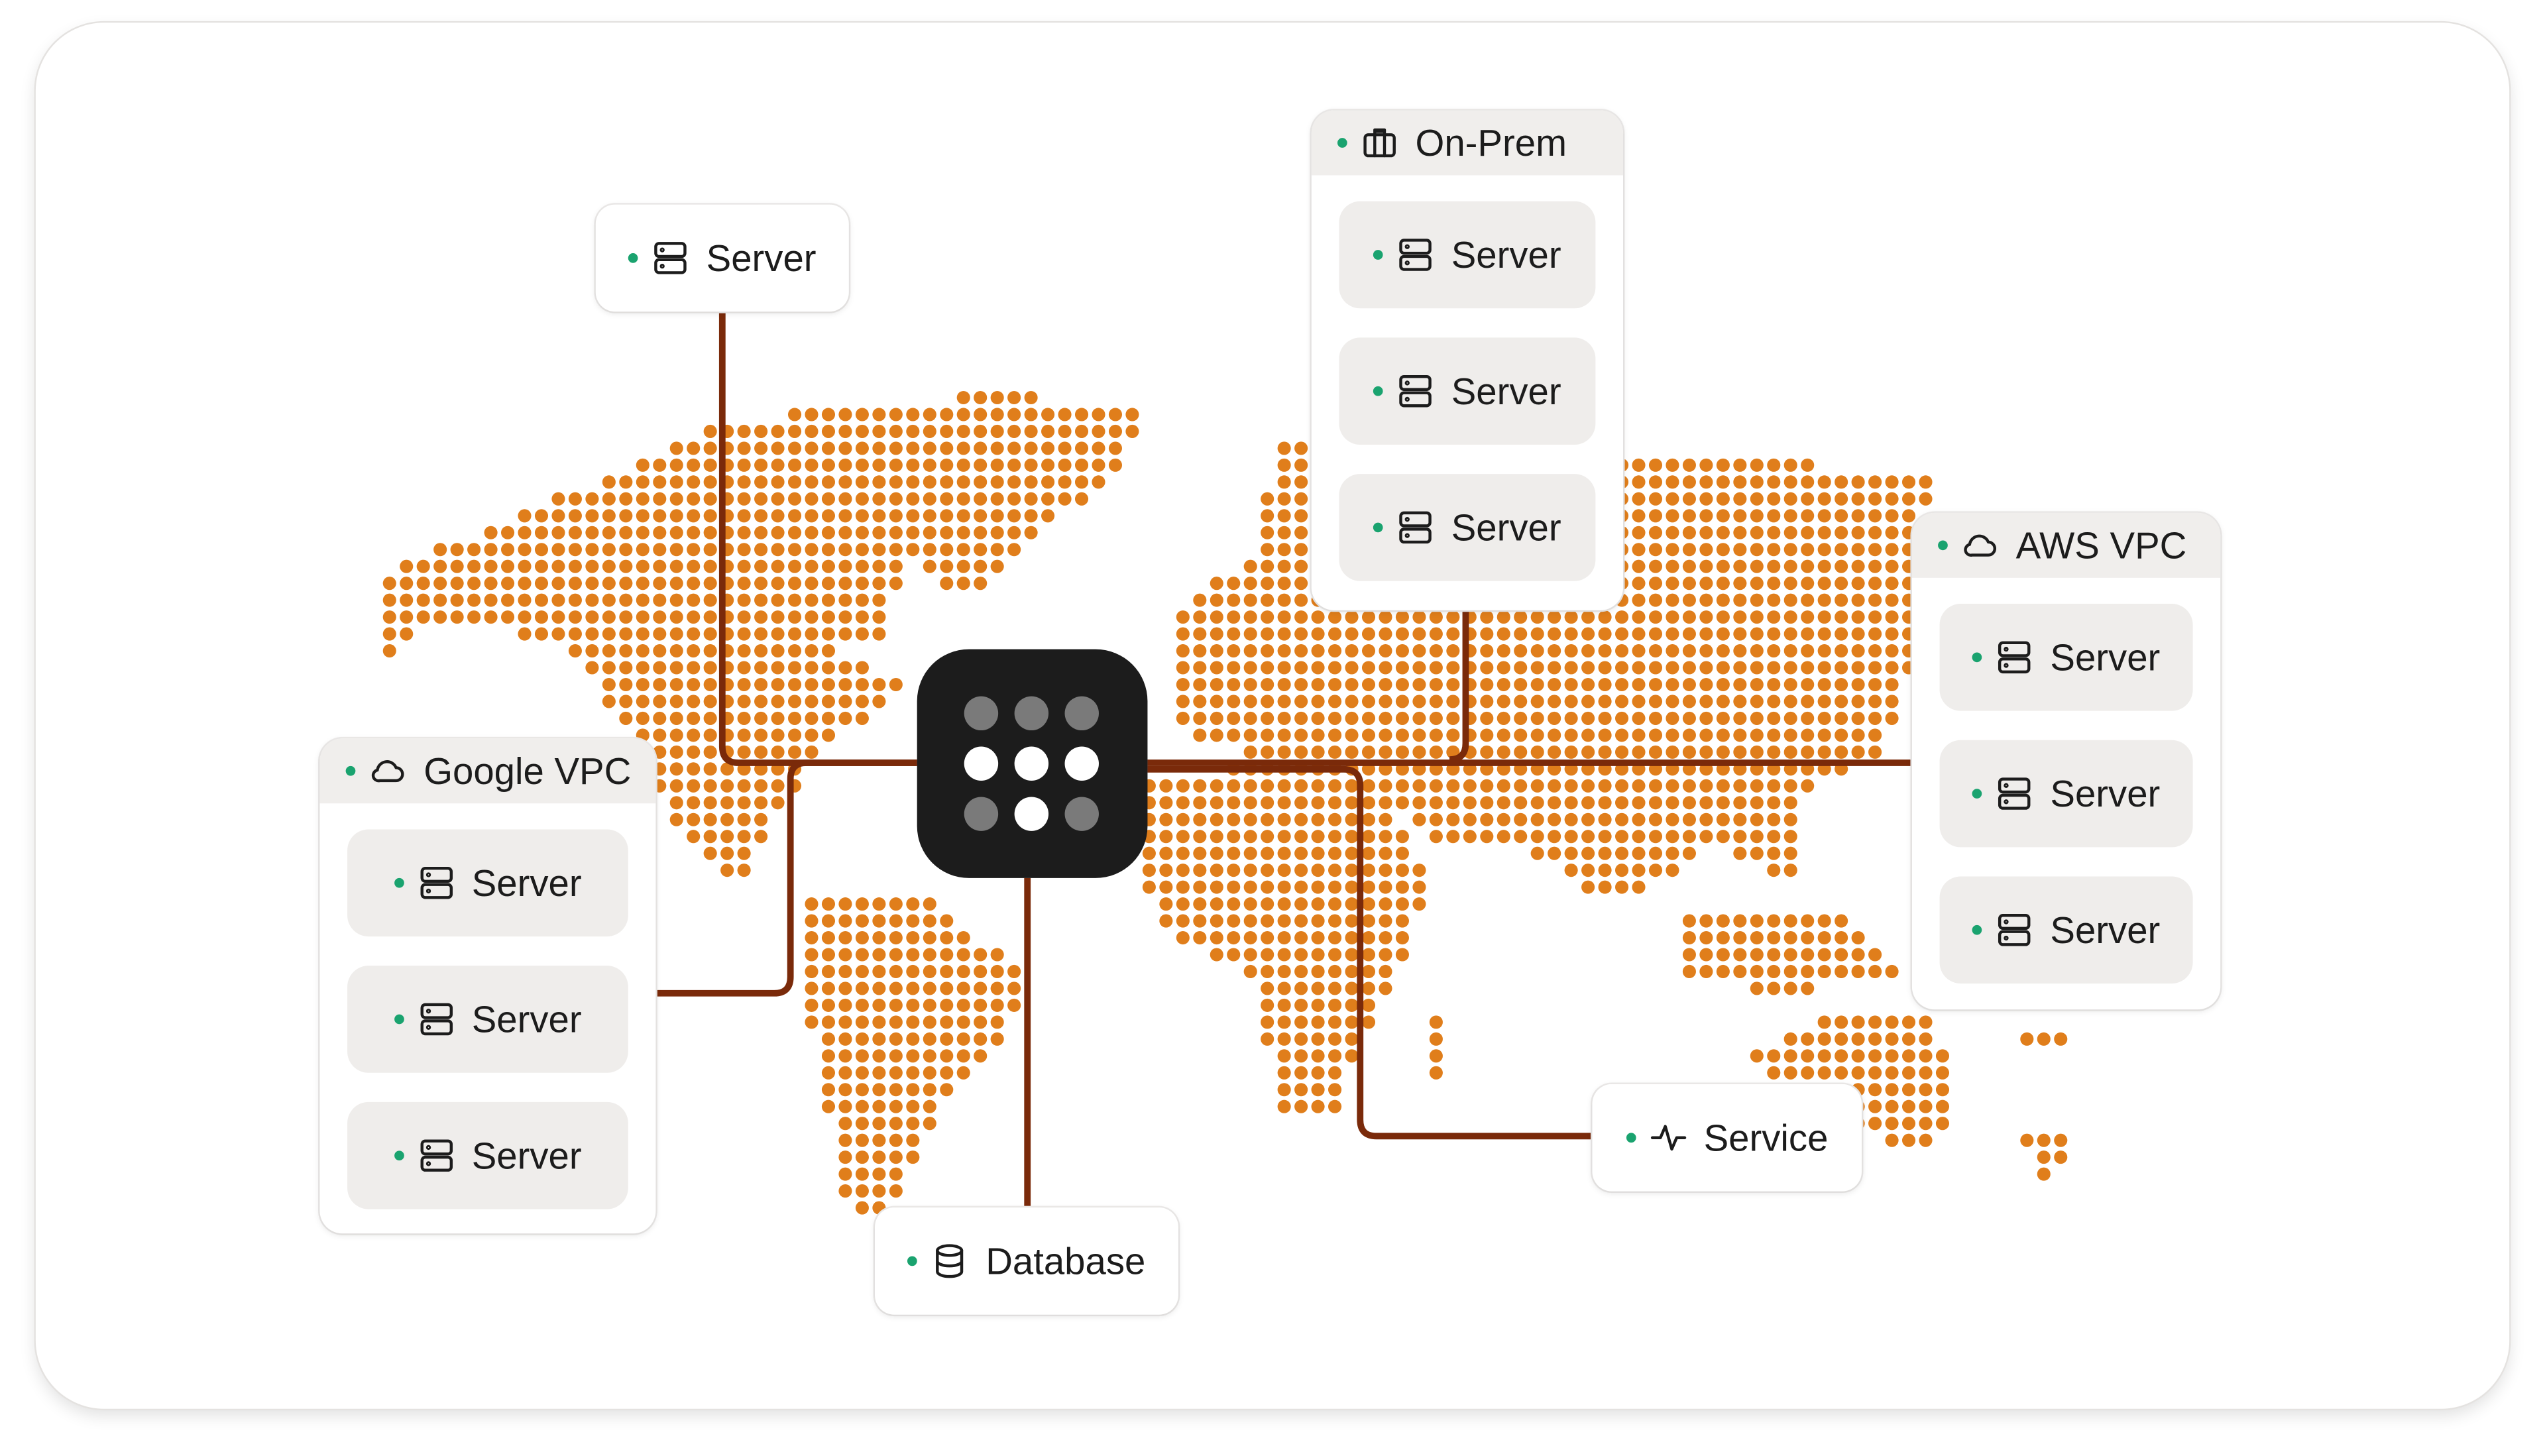 This screenshot has width=2545, height=1456. Describe the element at coordinates (1379, 143) in the screenshot. I see `building-icon` at that location.